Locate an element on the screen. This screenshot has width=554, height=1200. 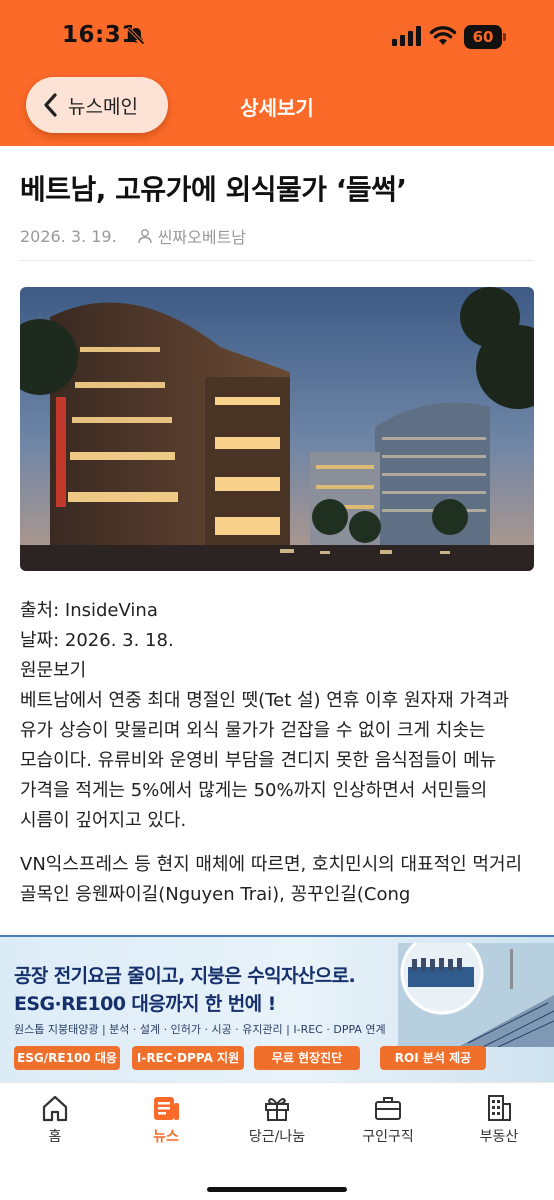
article-date: 2026. 3. 19. is located at coordinates (68, 236).